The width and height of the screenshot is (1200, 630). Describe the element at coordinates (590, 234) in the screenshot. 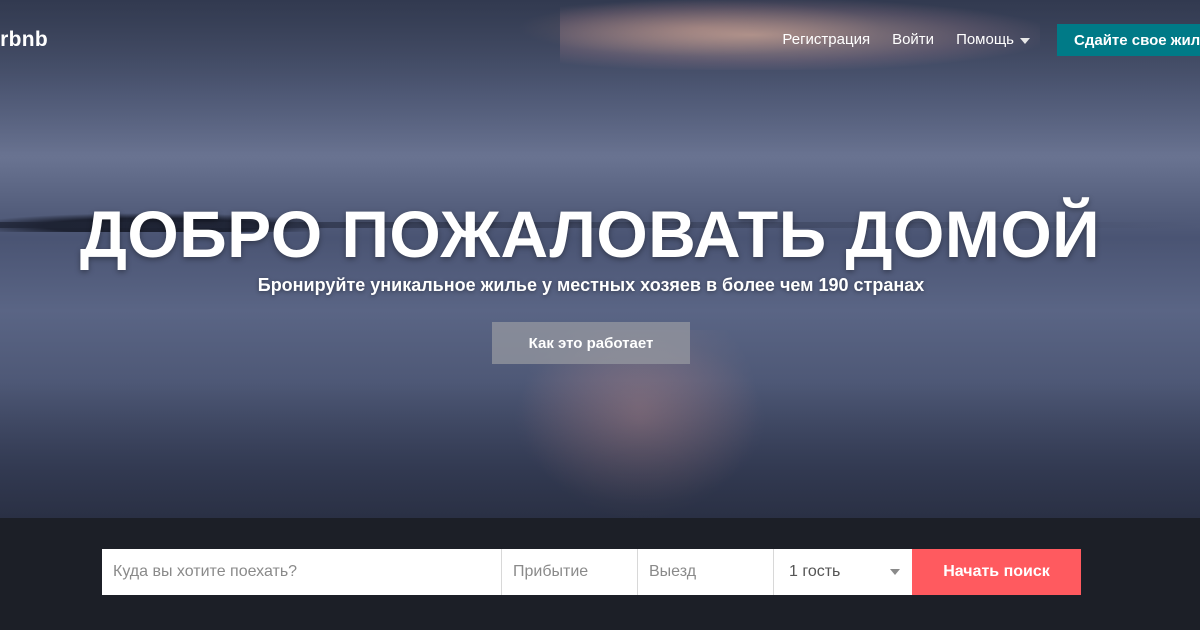

I see `page-title: ДОБРО ПОЖАЛОВАТЬ ДОМОЙ` at that location.